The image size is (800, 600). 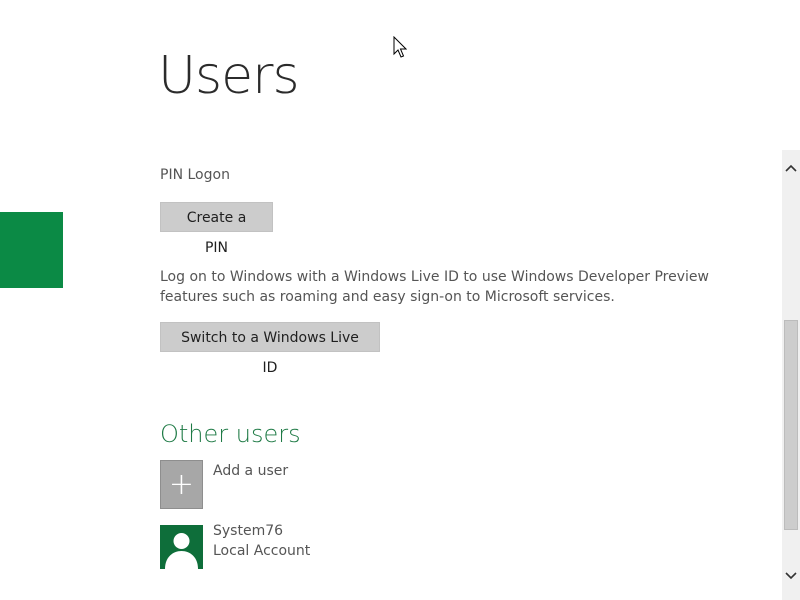 What do you see at coordinates (250, 471) in the screenshot?
I see `add-user-label: Add a user` at bounding box center [250, 471].